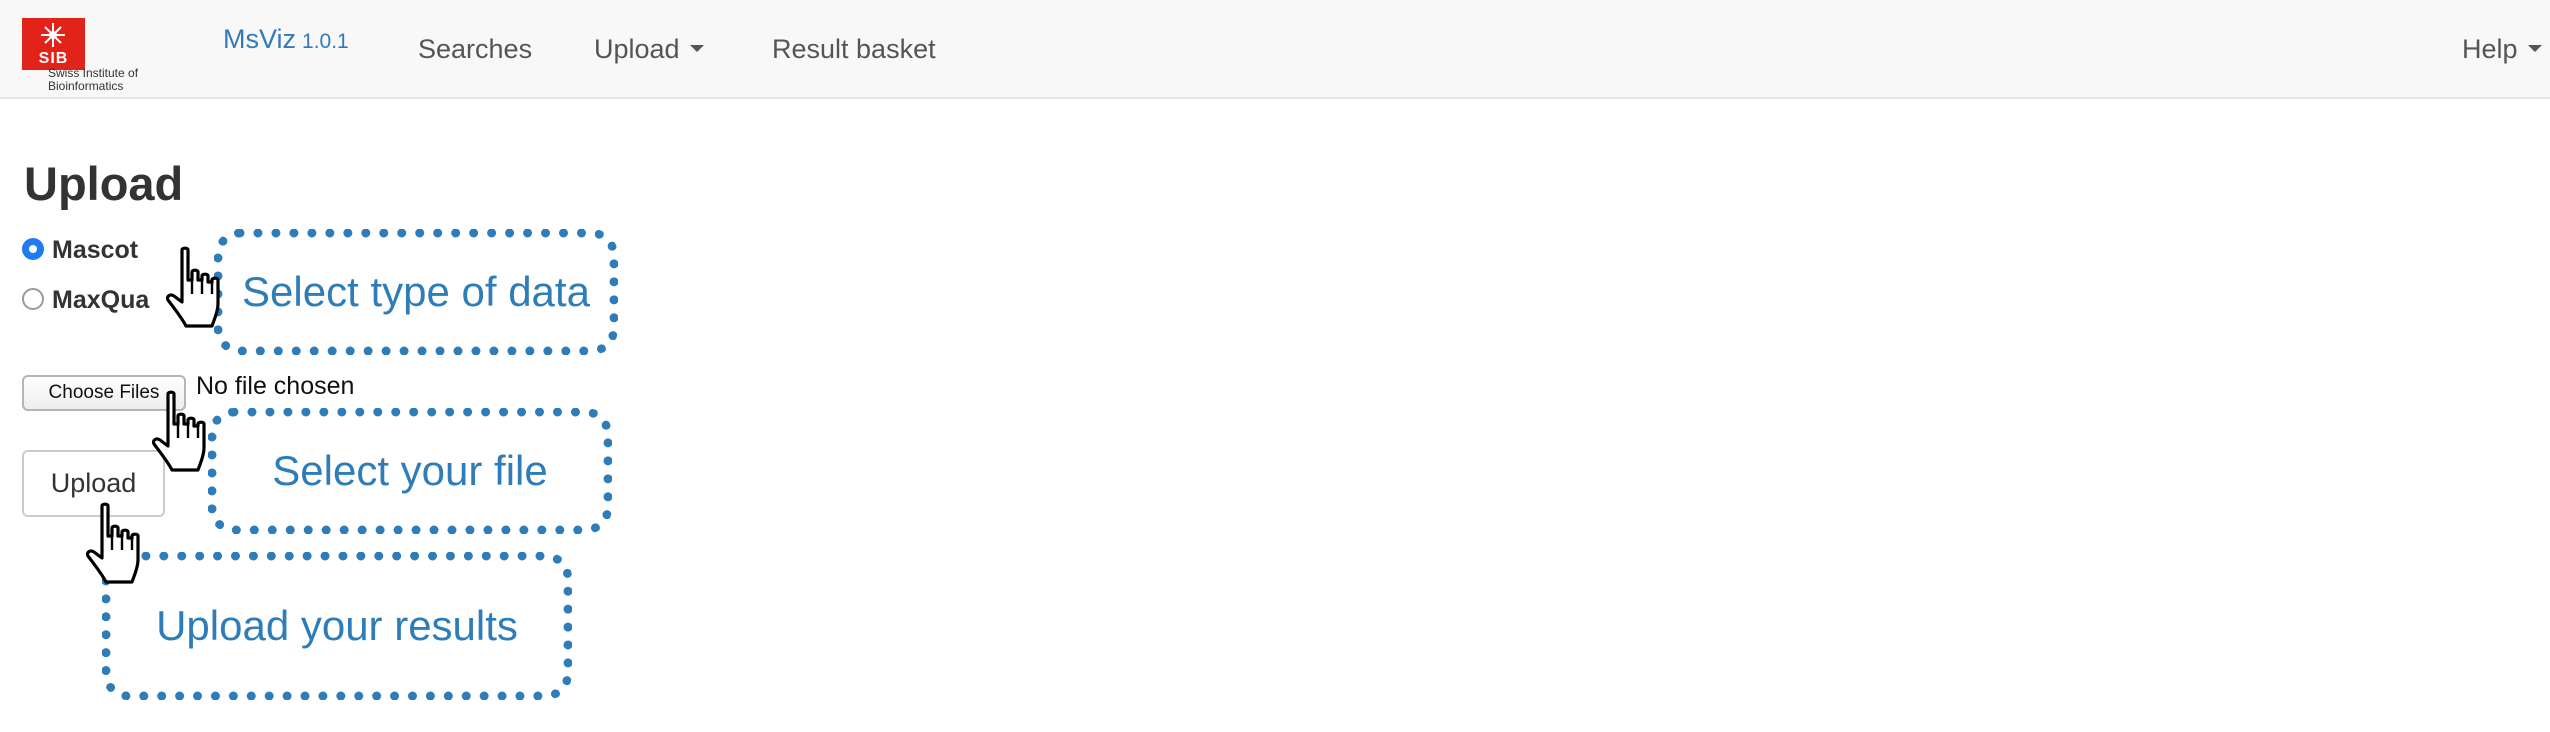 The image size is (2550, 732). I want to click on callout-select-type-text: Select type of data, so click(416, 291).